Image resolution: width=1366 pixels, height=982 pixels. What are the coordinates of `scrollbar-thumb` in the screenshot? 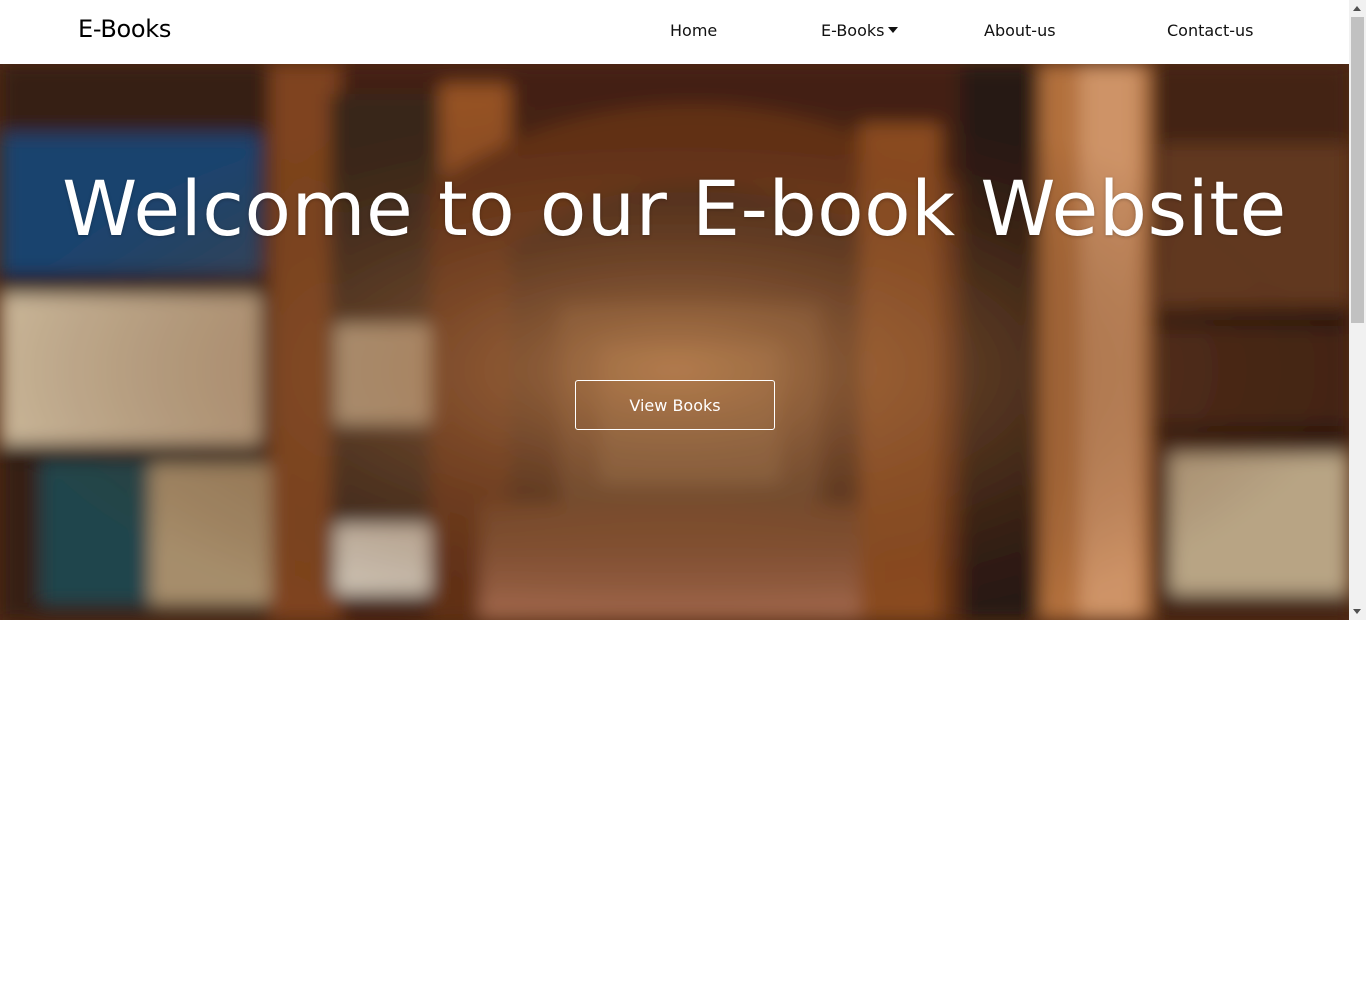 It's located at (1357, 170).